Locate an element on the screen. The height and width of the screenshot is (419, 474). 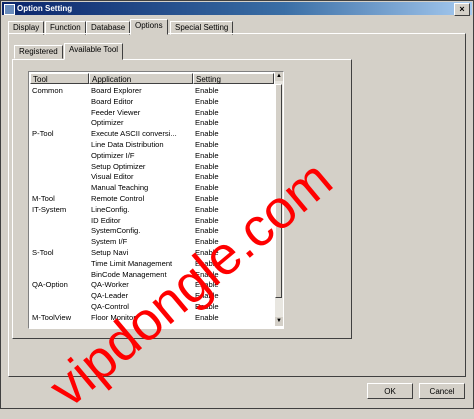
cell-app: LineConfig. is located at coordinates (110, 209).